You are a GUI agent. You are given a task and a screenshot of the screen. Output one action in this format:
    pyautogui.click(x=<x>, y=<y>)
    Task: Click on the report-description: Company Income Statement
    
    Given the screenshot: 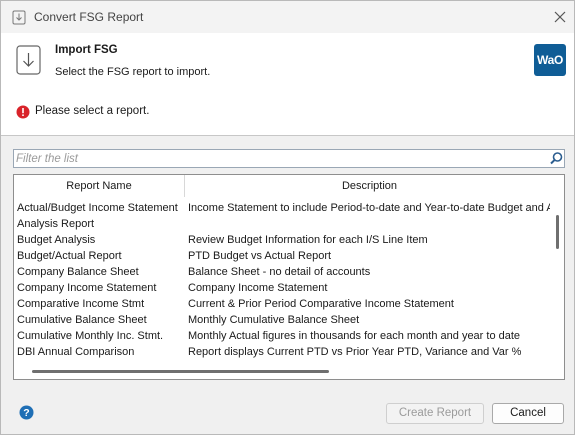 What is the action you would take?
    pyautogui.click(x=258, y=288)
    